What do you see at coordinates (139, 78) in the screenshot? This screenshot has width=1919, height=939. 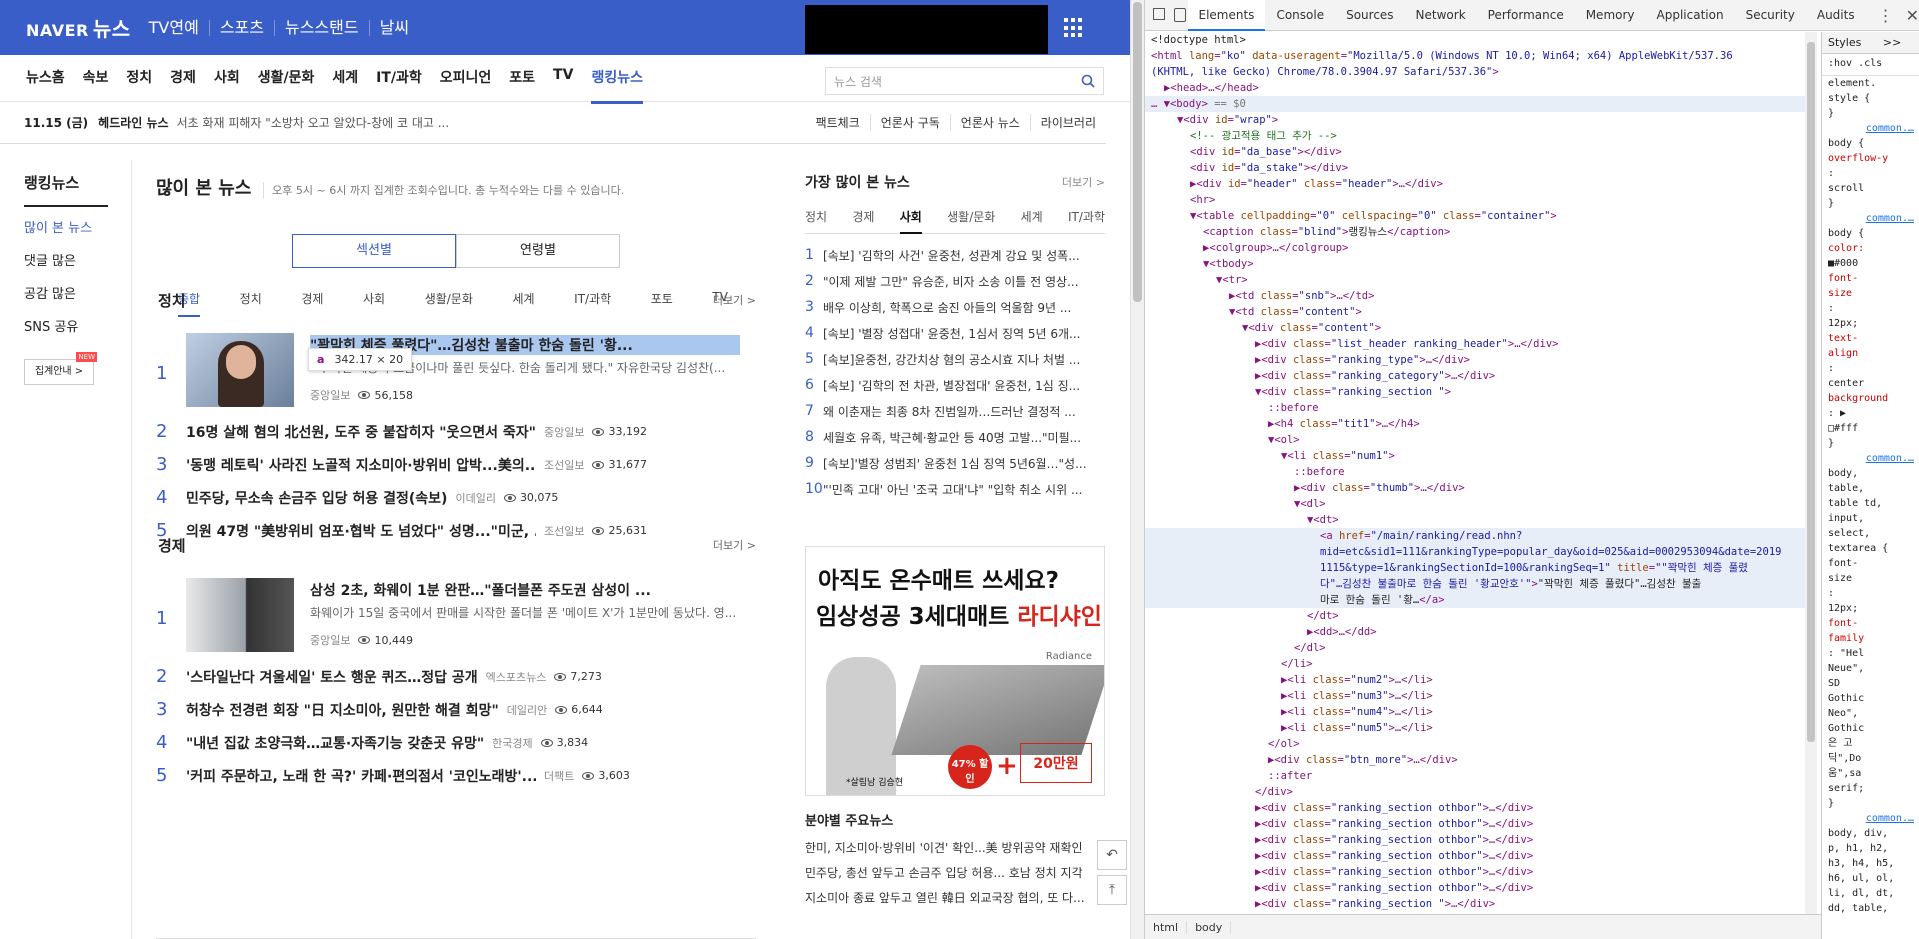 I see `menu-item: 정치` at bounding box center [139, 78].